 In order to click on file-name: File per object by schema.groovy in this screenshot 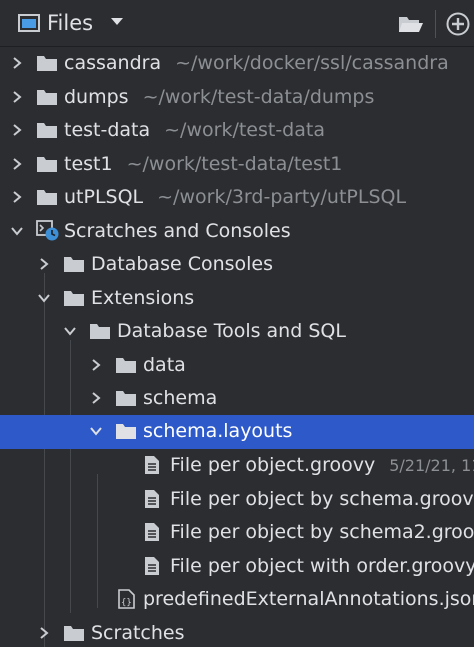, I will do `click(322, 499)`.